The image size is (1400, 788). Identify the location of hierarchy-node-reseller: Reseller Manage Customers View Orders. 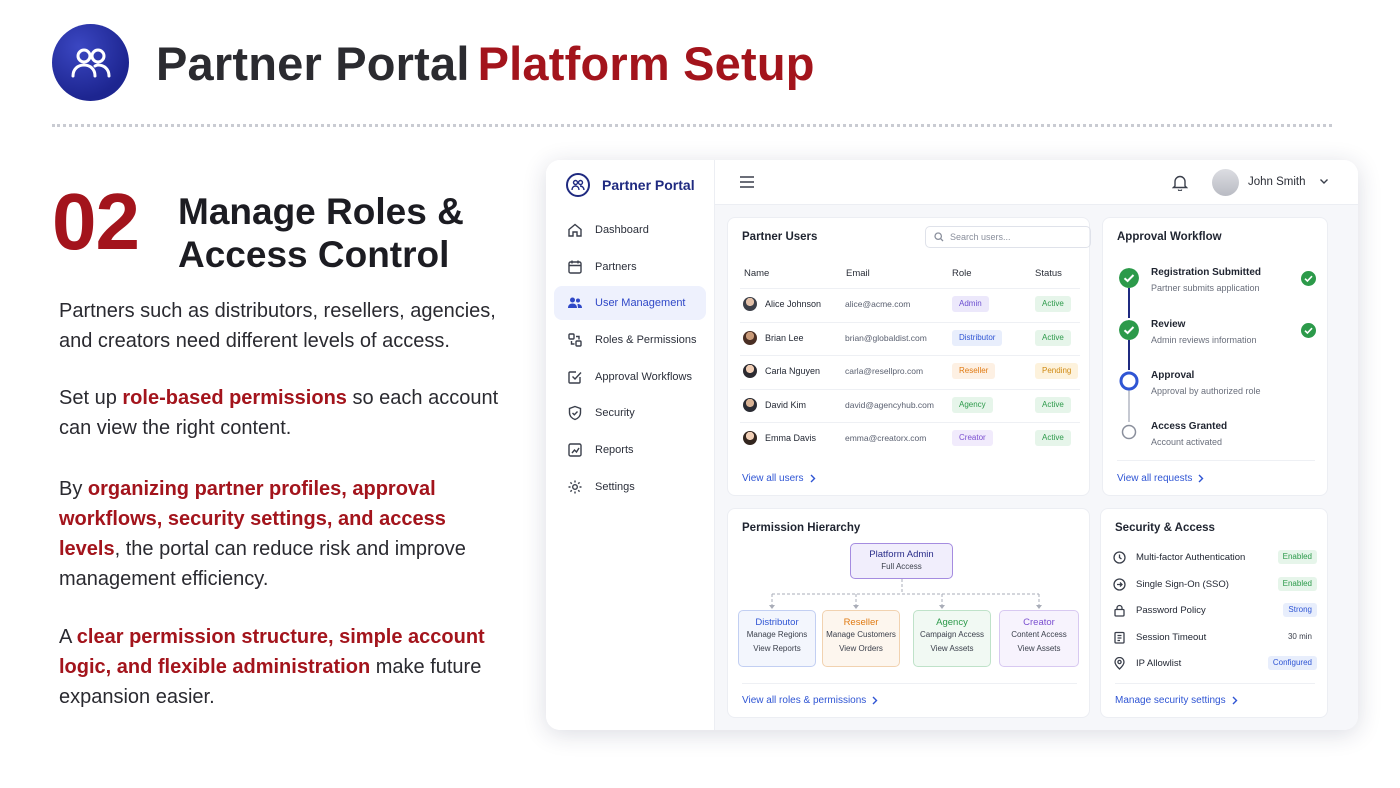
(861, 638).